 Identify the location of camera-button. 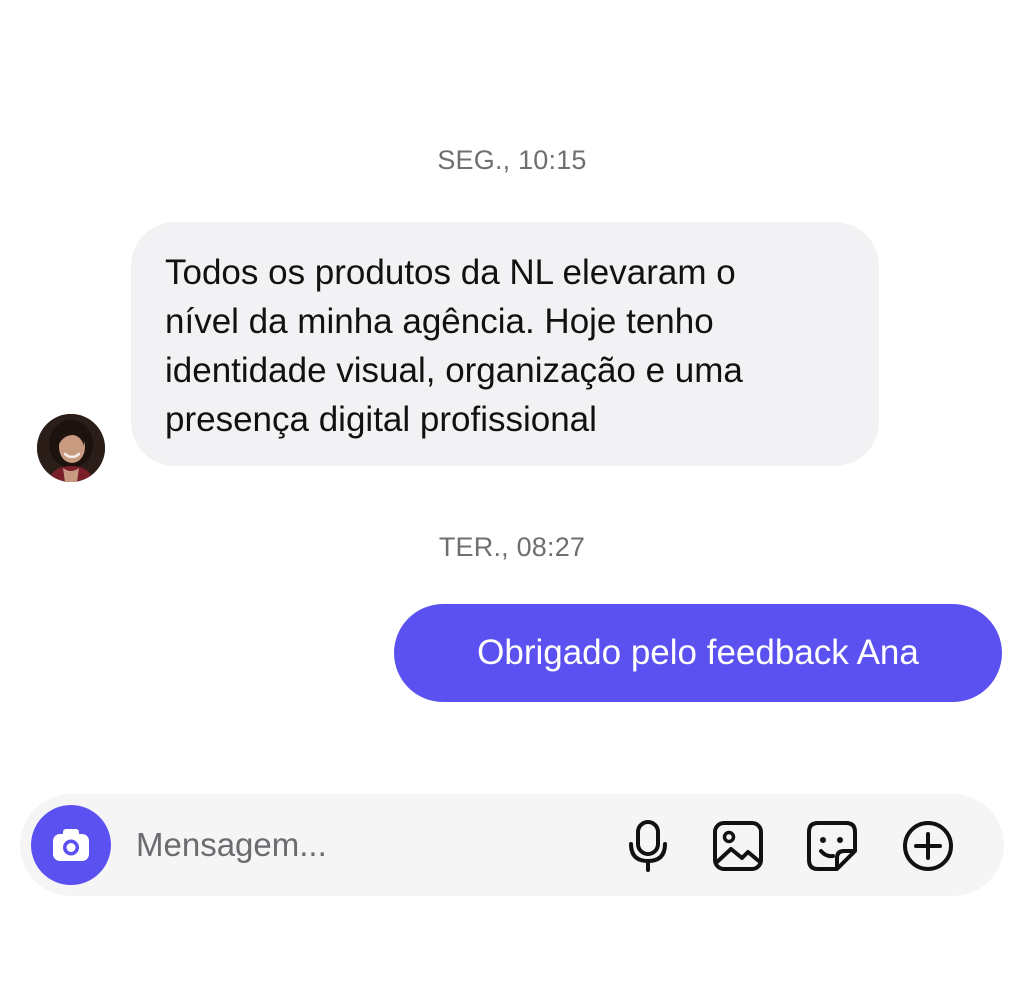
(71, 845).